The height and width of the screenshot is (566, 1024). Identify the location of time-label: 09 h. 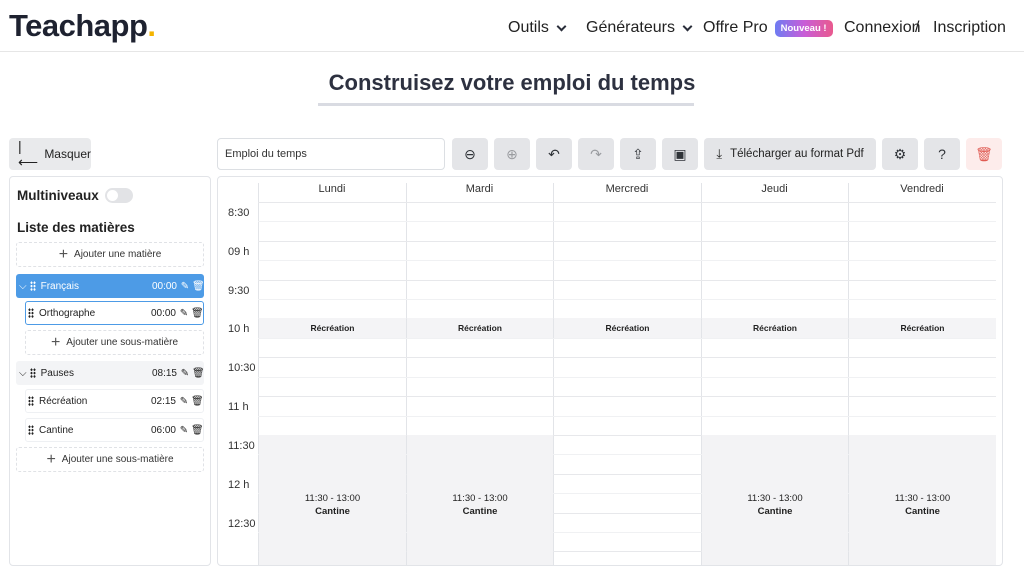
(239, 252).